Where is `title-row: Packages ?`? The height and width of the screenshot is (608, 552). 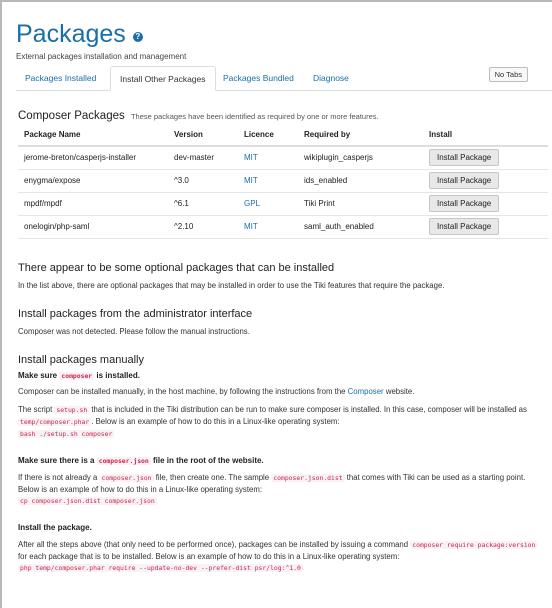
title-row: Packages ? is located at coordinates (79, 34).